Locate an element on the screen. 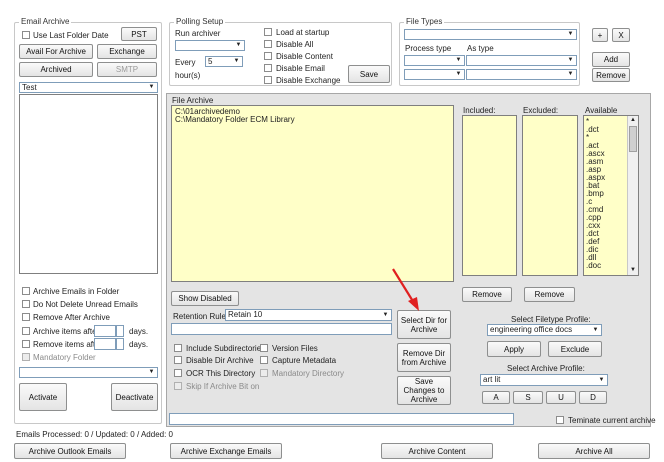 This screenshot has height=462, width=664. add-profile-plus-button: + is located at coordinates (600, 35).